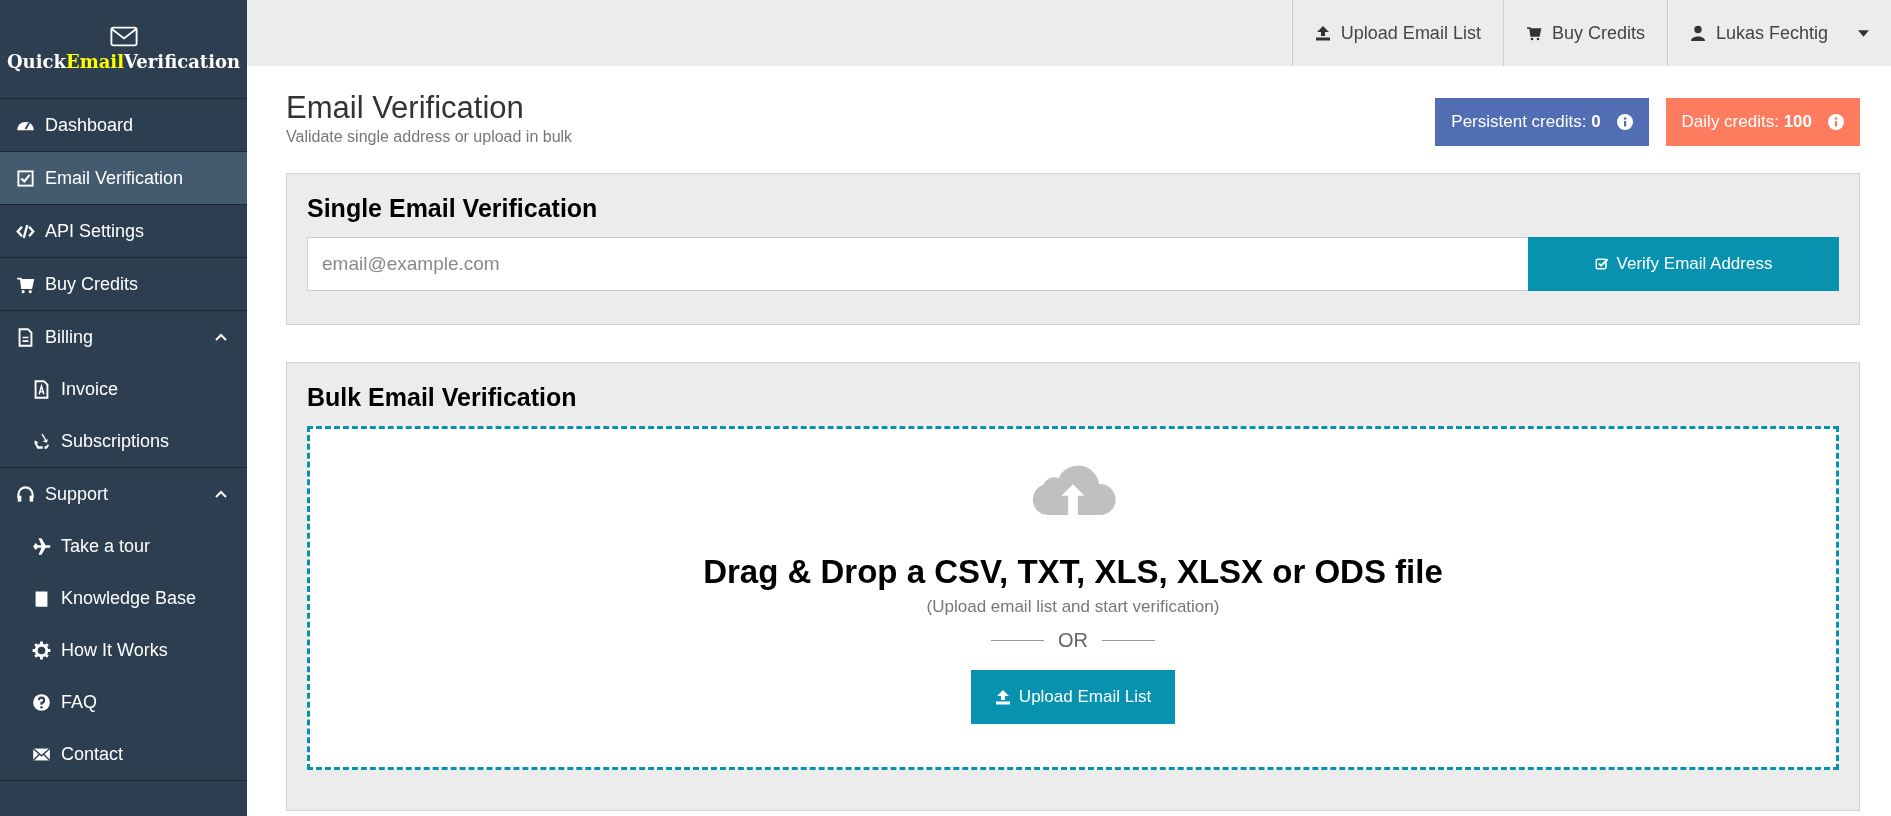 The height and width of the screenshot is (816, 1891). What do you see at coordinates (1073, 572) in the screenshot?
I see `drop-heading: Drag & Drop a CSV, TXT, XLS, XLSX or ODS file` at bounding box center [1073, 572].